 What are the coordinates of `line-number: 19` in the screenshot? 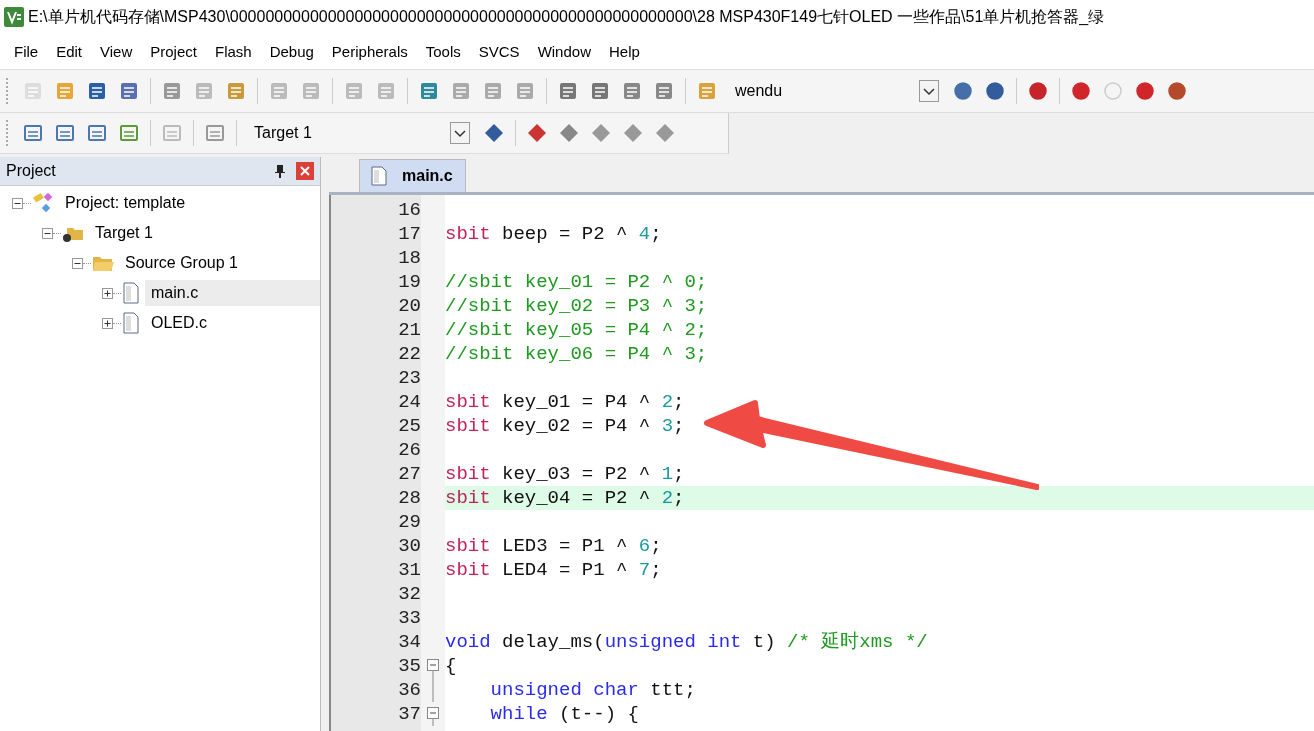 It's located at (409, 282).